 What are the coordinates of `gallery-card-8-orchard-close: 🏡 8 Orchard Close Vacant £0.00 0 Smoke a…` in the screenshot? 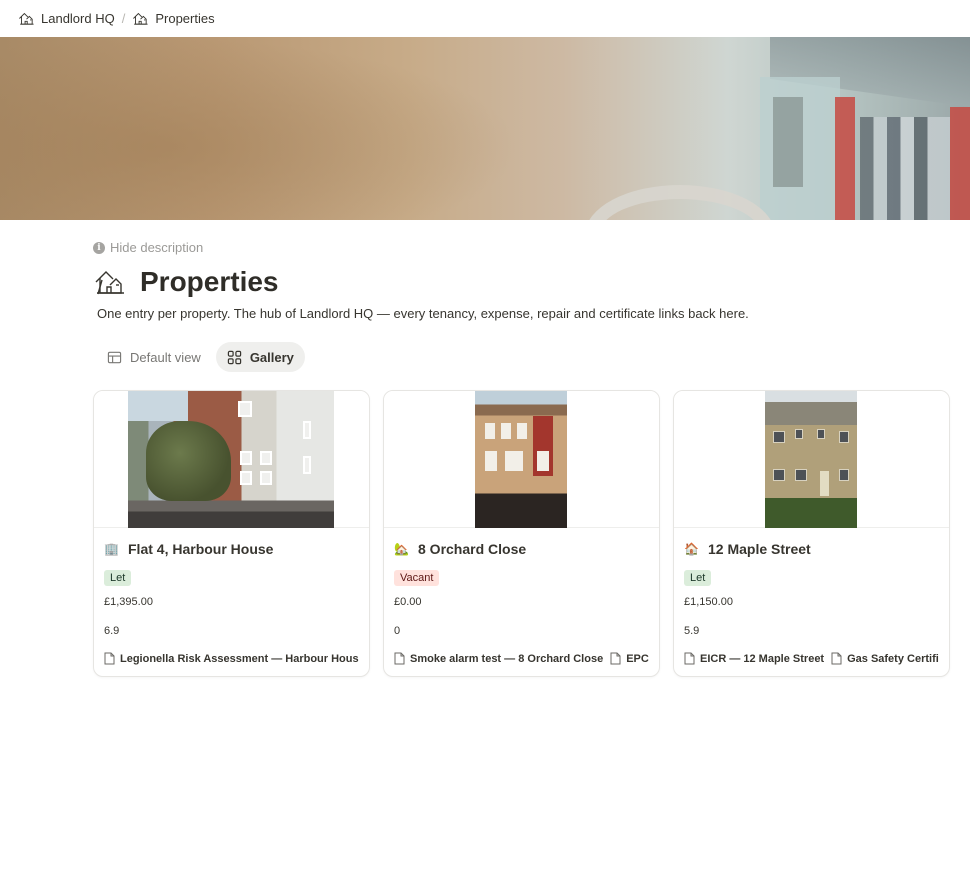 It's located at (521, 533).